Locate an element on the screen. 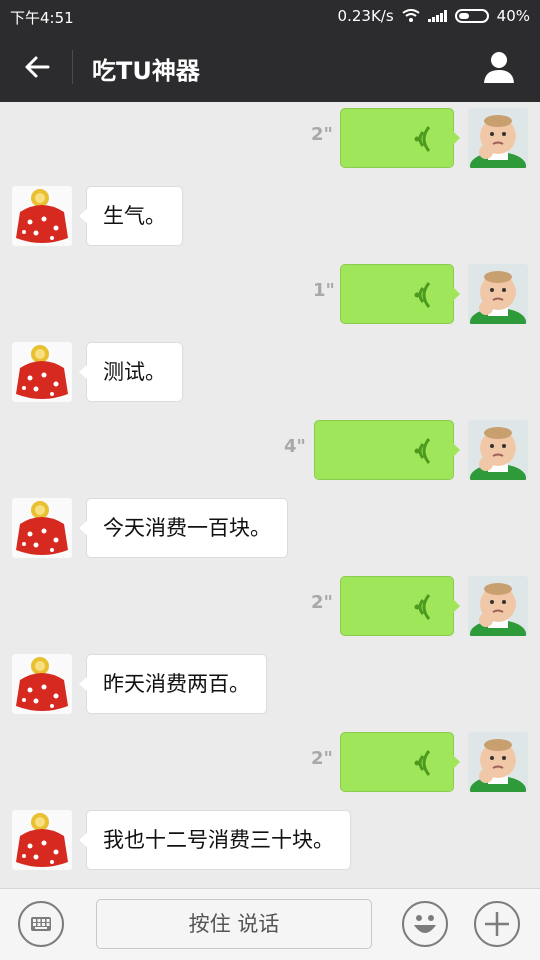  more-options-button is located at coordinates (497, 924).